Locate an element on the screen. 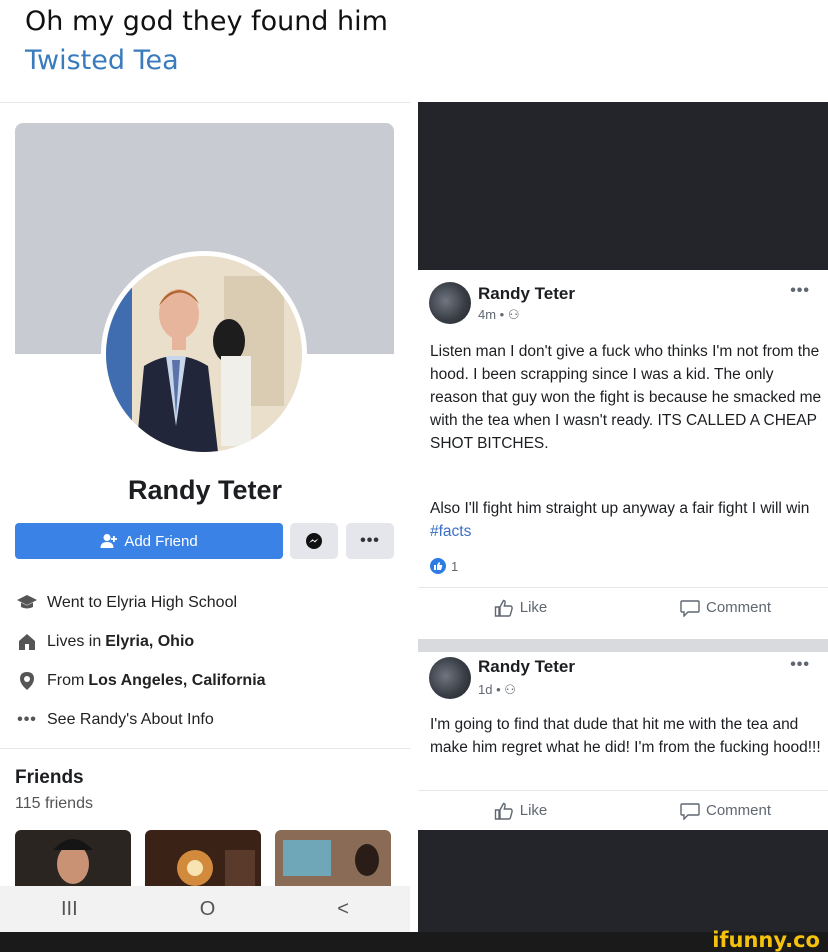 The image size is (828, 952). reaction-count: 1 is located at coordinates (455, 566).